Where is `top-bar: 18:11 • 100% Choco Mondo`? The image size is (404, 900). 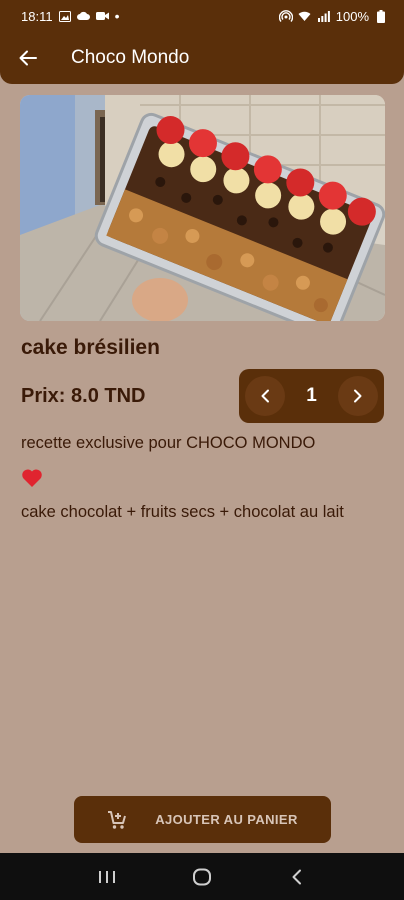 top-bar: 18:11 • 100% Choco Mondo is located at coordinates (202, 42).